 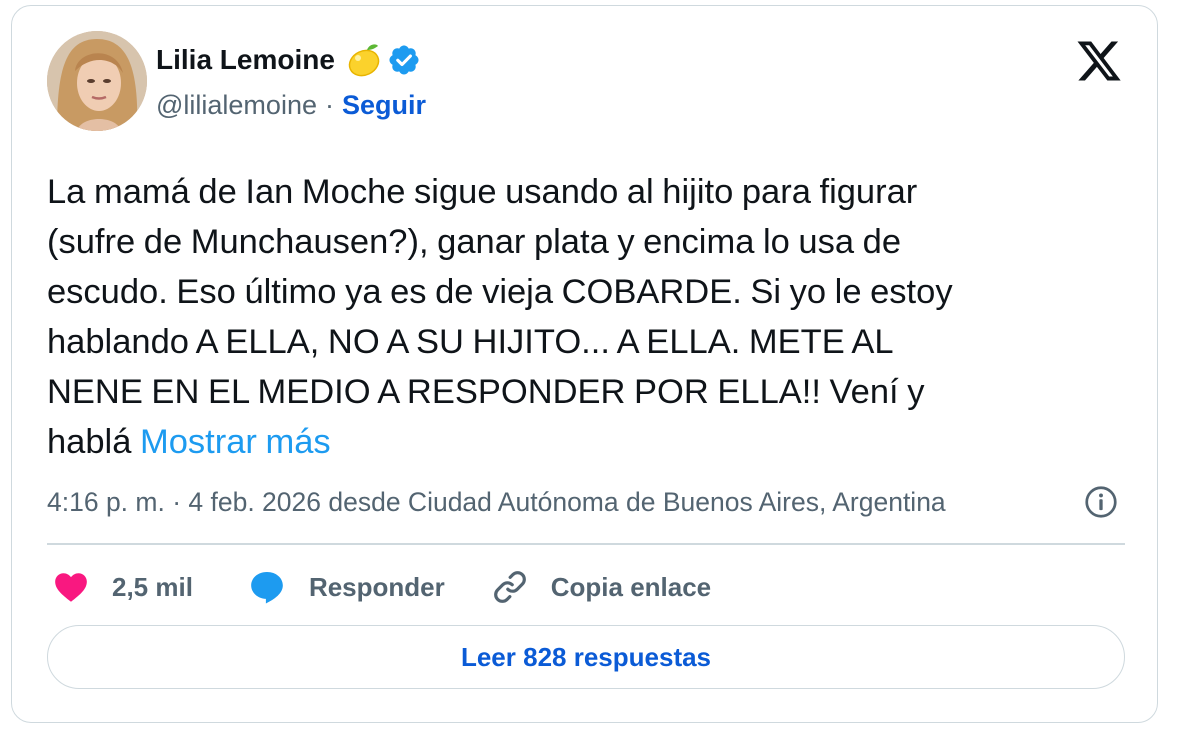 I want to click on reply-label: Responder, so click(x=376, y=586).